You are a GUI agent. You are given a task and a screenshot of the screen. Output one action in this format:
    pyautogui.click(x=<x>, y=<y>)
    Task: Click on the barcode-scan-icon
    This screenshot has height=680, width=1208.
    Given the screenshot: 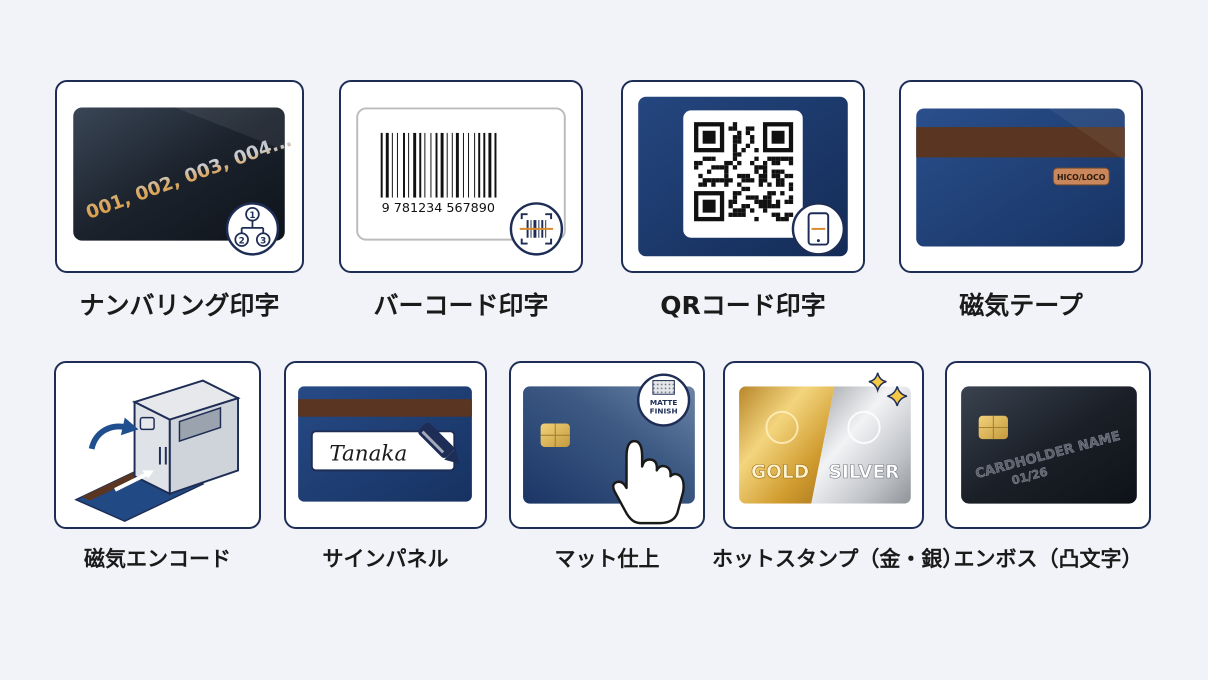 What is the action you would take?
    pyautogui.click(x=536, y=229)
    